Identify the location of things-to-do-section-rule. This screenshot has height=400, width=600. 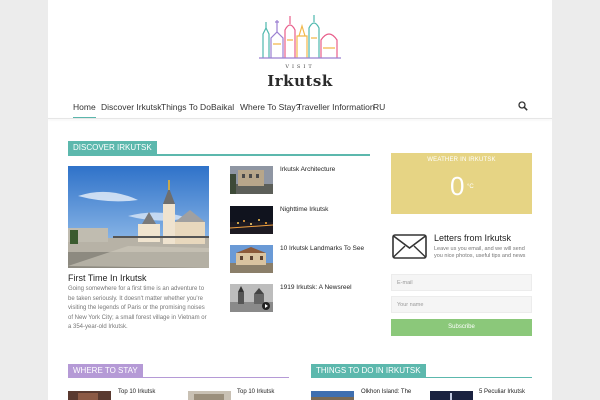
(421, 377).